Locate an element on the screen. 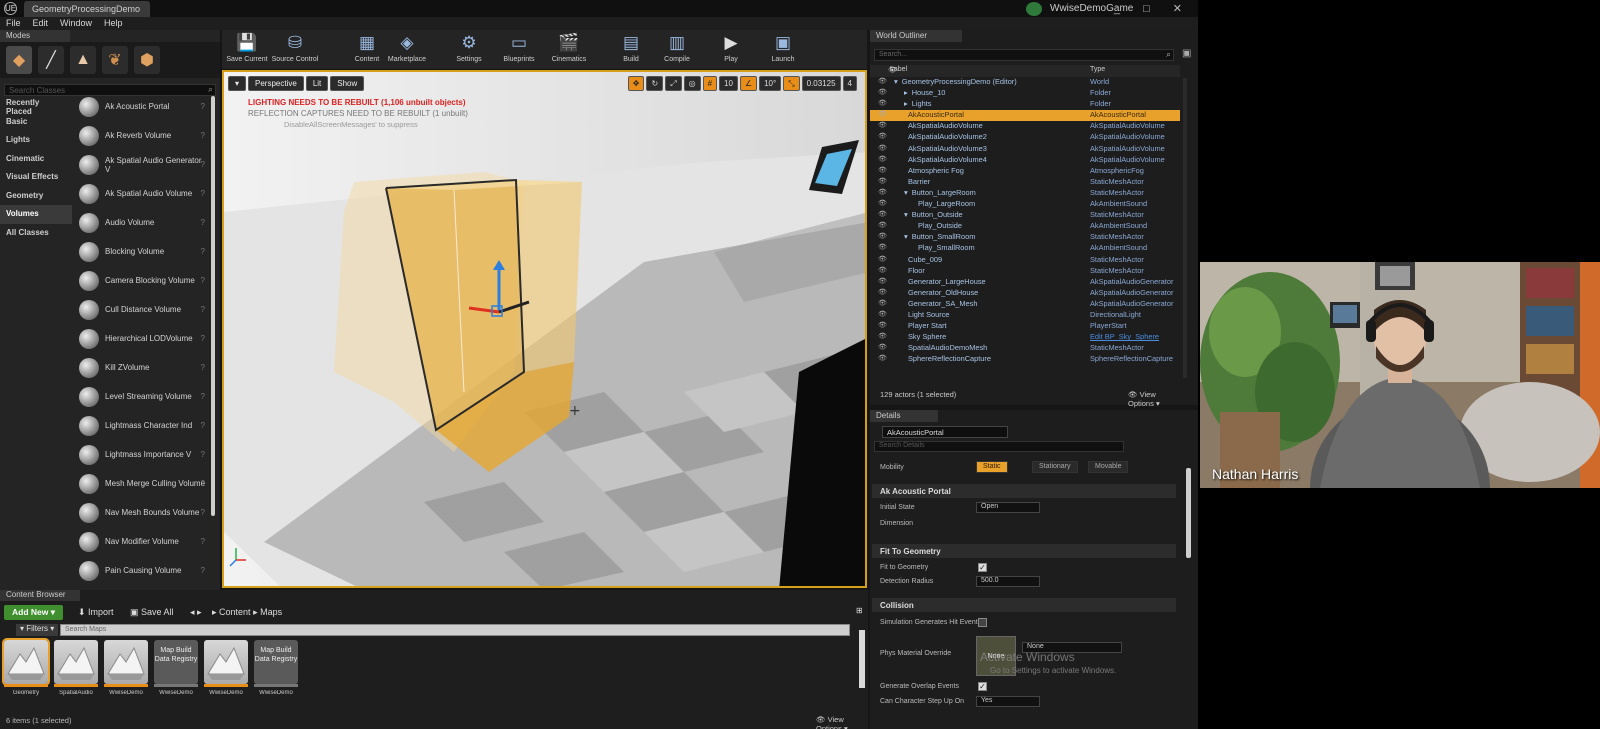 This screenshot has height=729, width=1600. grid-snap-icon: # is located at coordinates (710, 83).